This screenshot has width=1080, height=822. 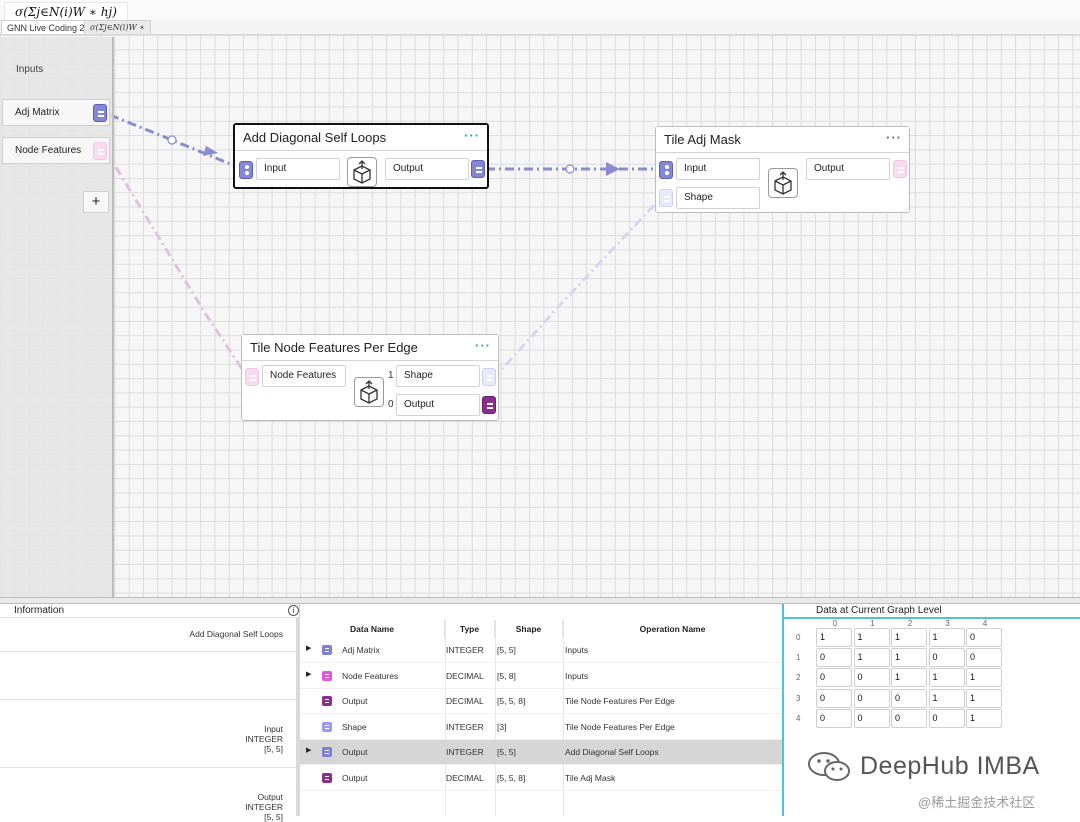 What do you see at coordinates (540, 10) in the screenshot?
I see `window-title-bar: σ(Σj∈N(i)W ∗ hj)` at bounding box center [540, 10].